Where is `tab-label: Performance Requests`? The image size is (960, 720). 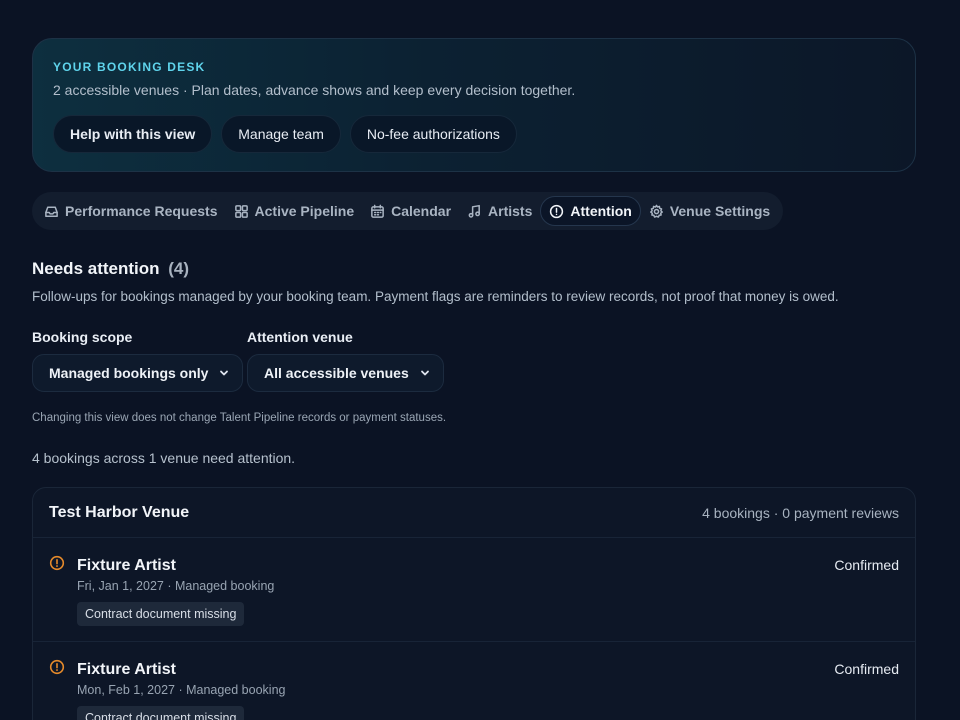
tab-label: Performance Requests is located at coordinates (141, 211).